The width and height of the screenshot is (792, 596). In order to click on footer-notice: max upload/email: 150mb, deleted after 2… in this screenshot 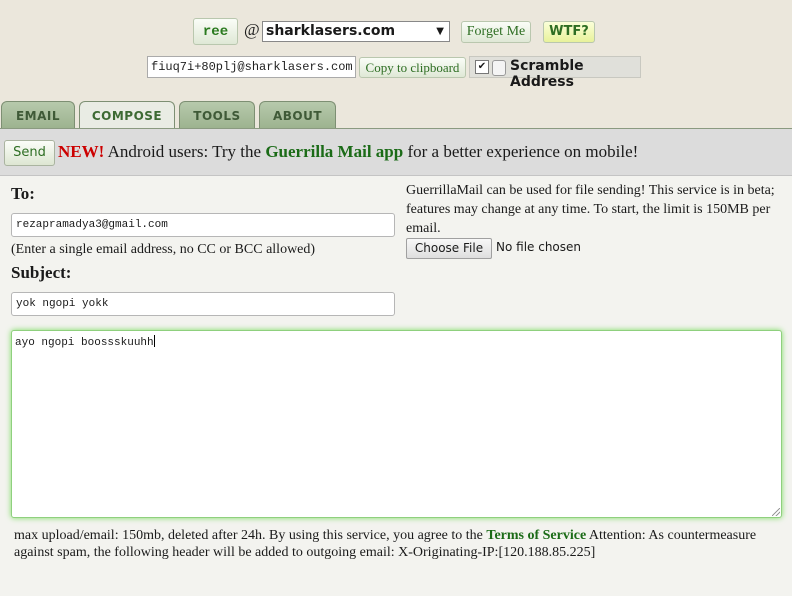, I will do `click(394, 544)`.